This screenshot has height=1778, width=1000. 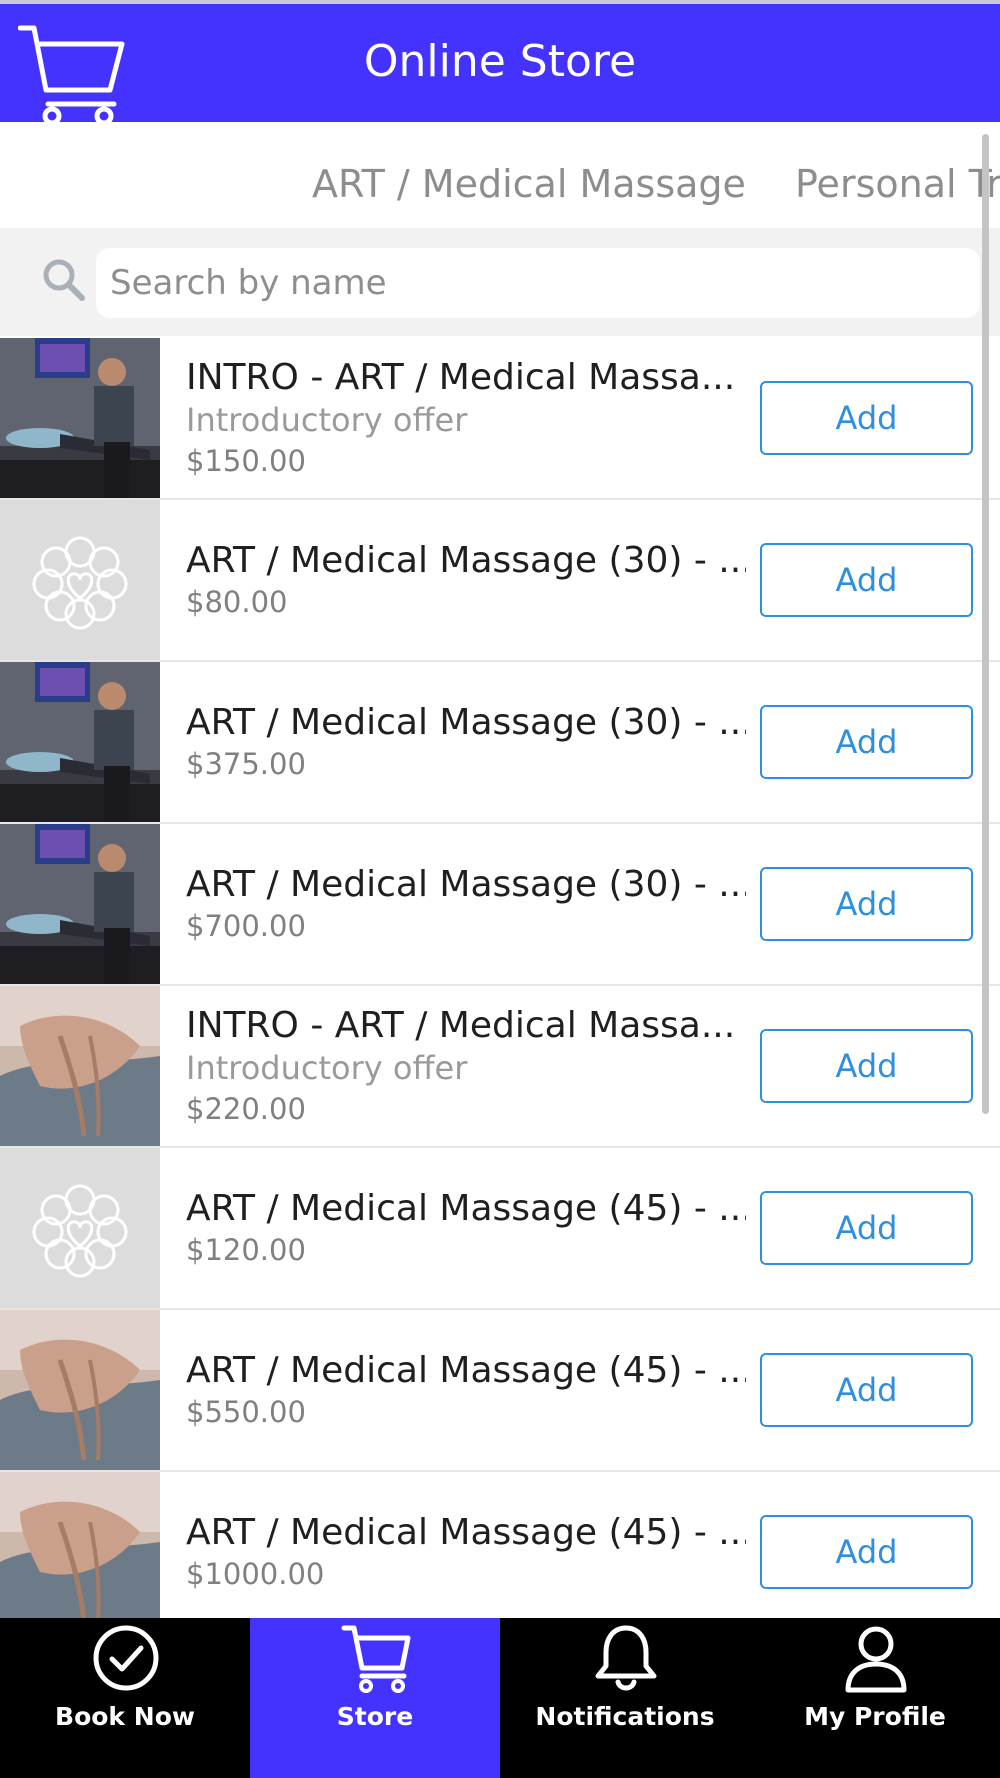 I want to click on app-header: Online Store, so click(x=500, y=64).